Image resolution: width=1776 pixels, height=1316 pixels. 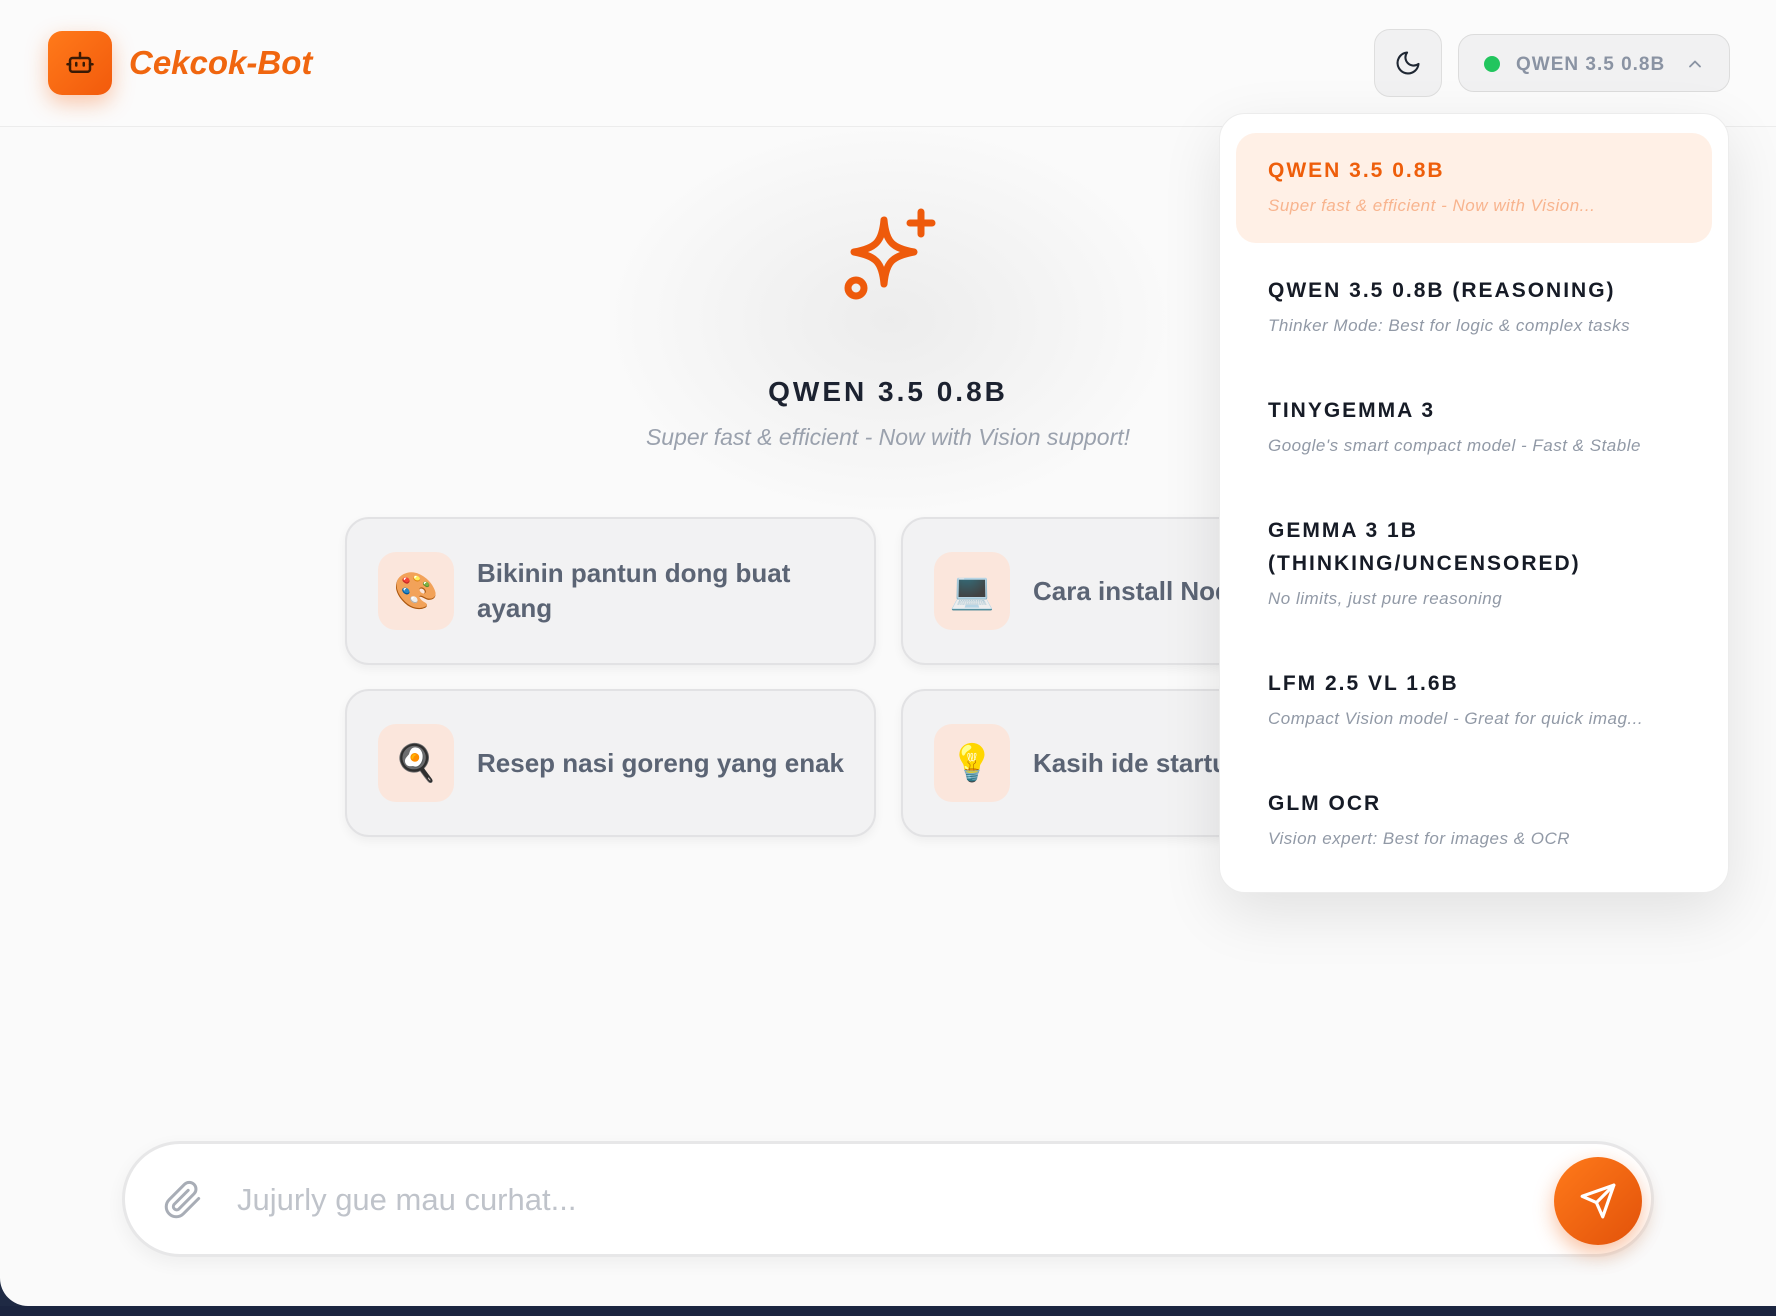 I want to click on paperclip-icon, so click(x=183, y=1200).